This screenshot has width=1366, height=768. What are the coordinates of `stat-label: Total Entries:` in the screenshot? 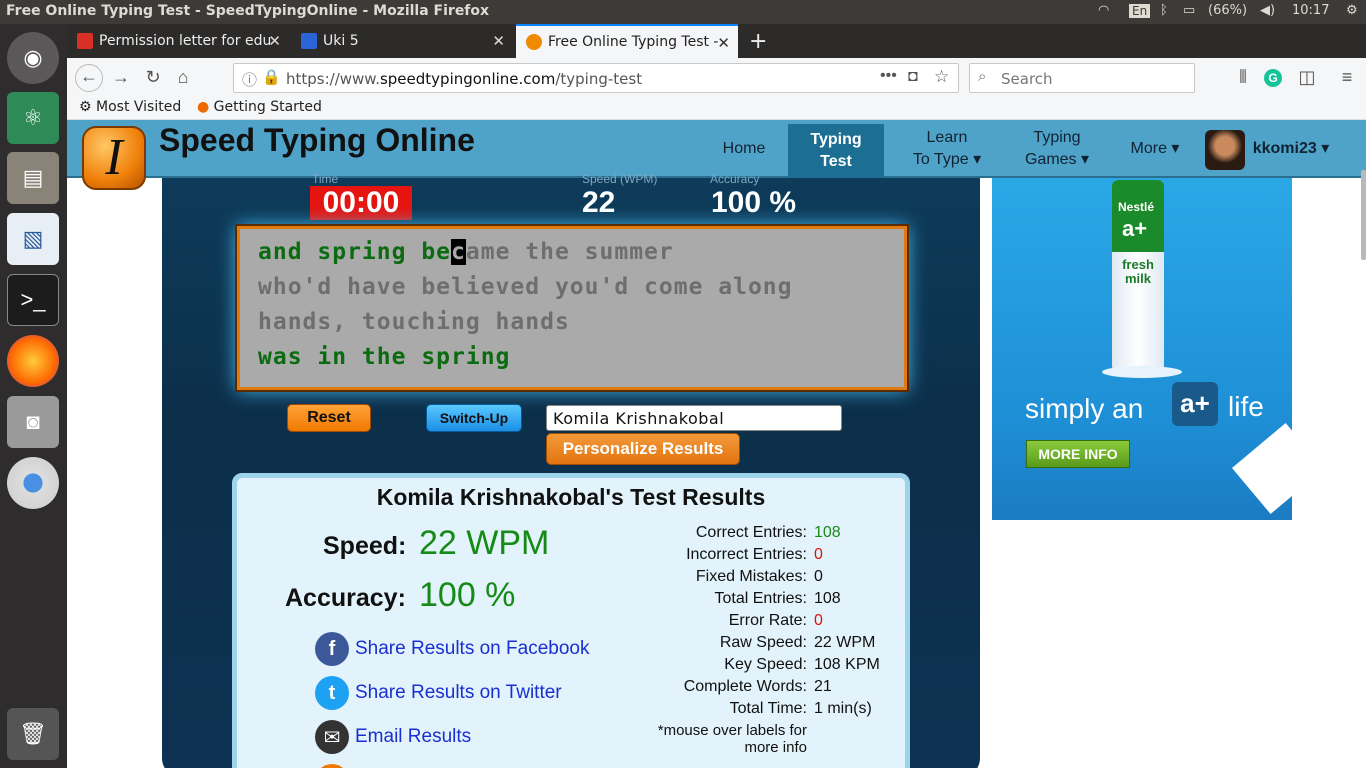 It's located at (761, 599).